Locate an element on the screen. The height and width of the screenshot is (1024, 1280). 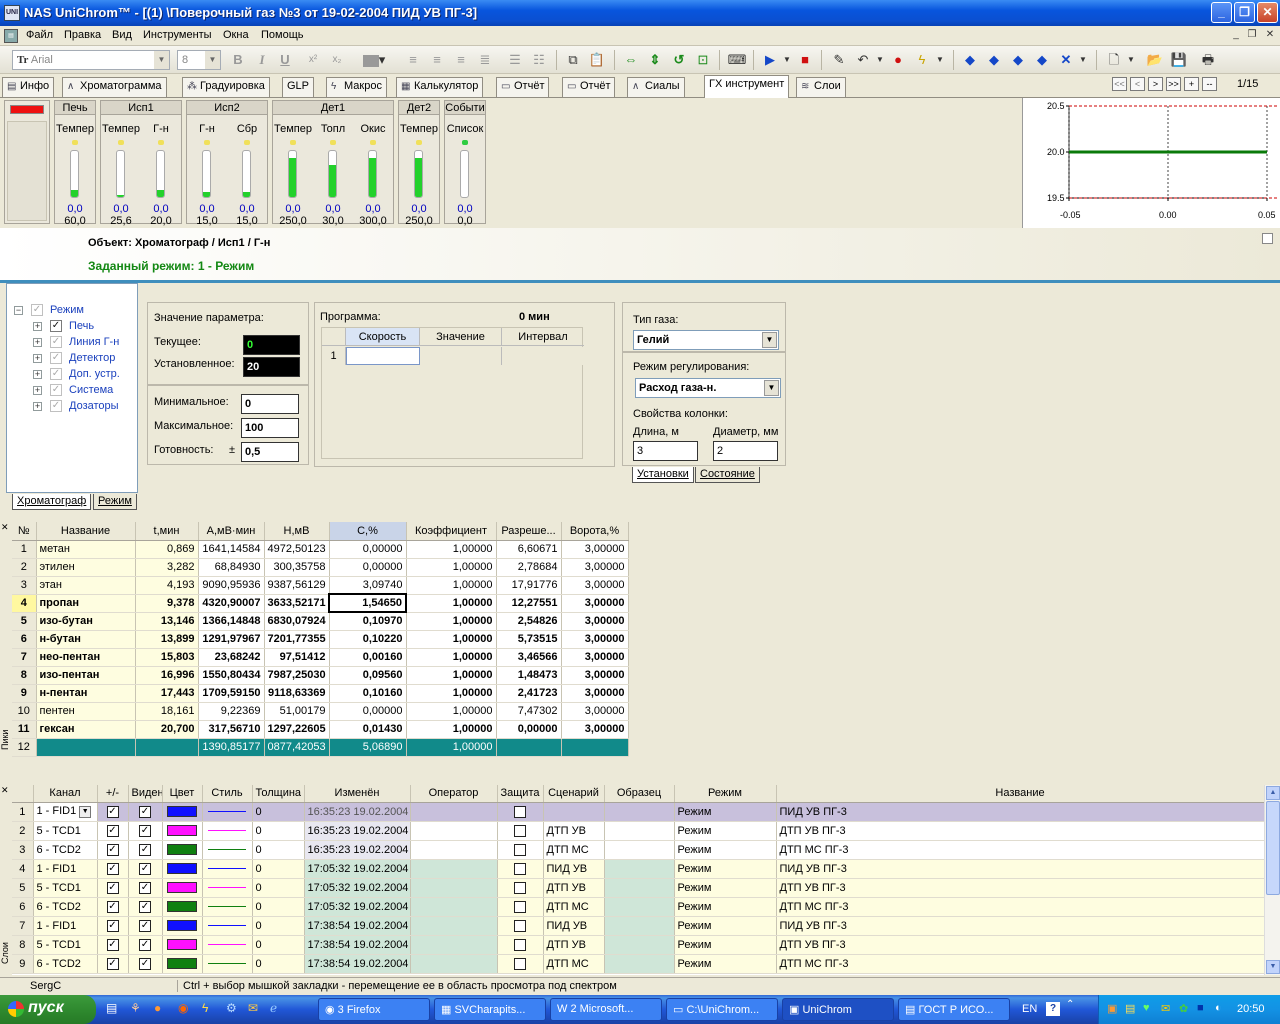
peak-cell: 1366,14848 is located at coordinates (231, 621).